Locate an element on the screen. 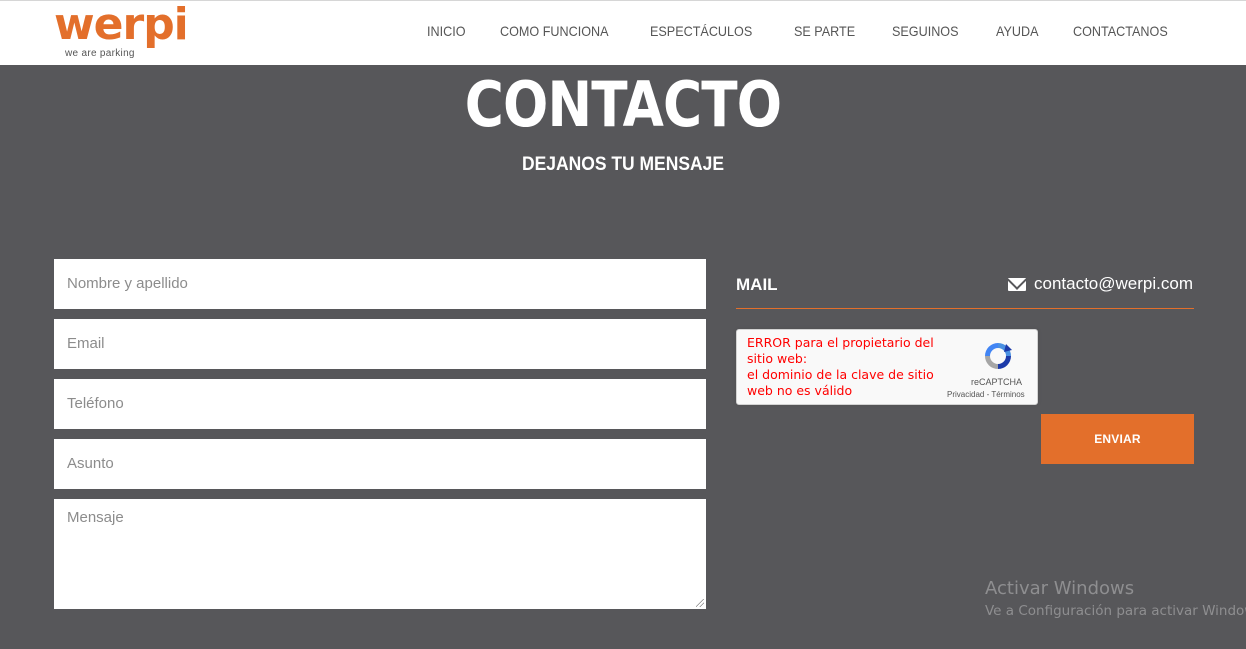 The width and height of the screenshot is (1246, 649). nav-item-seguinos: SEGUINOS is located at coordinates (925, 31).